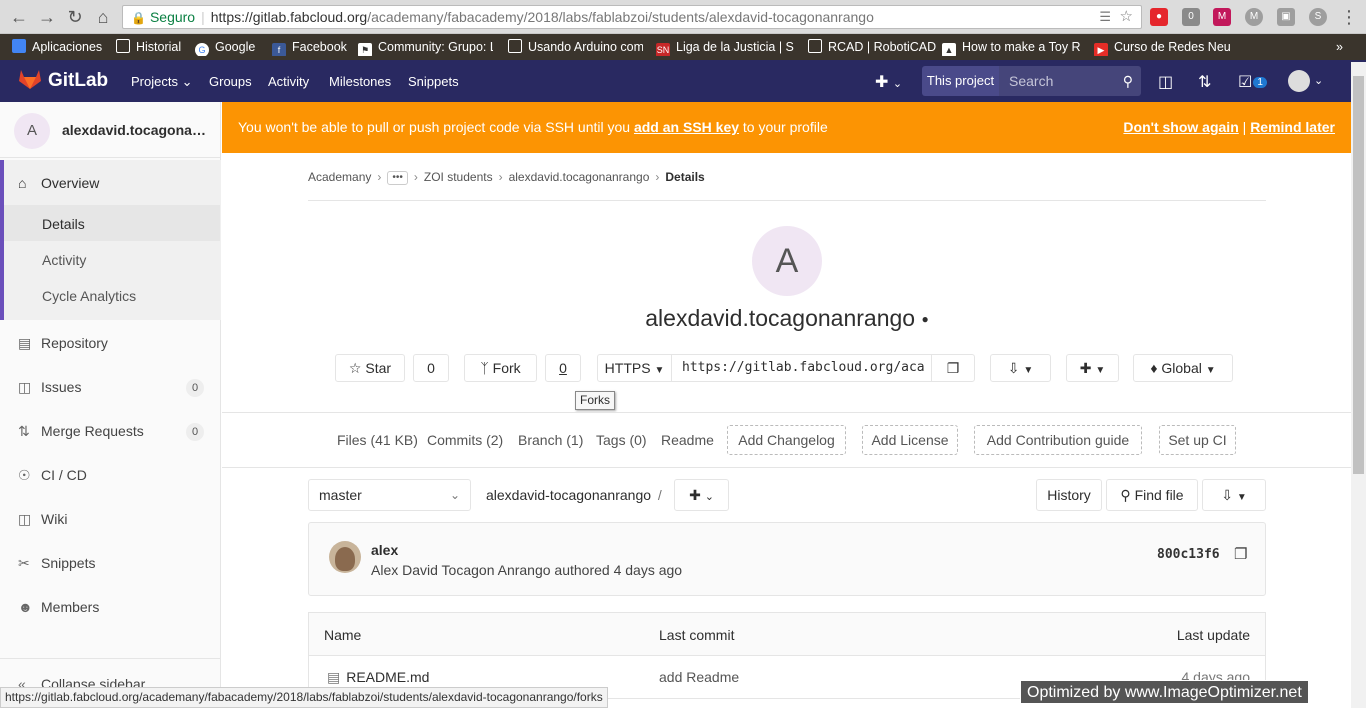 Image resolution: width=1366 pixels, height=708 pixels. I want to click on users-icon: ☻, so click(25, 607).